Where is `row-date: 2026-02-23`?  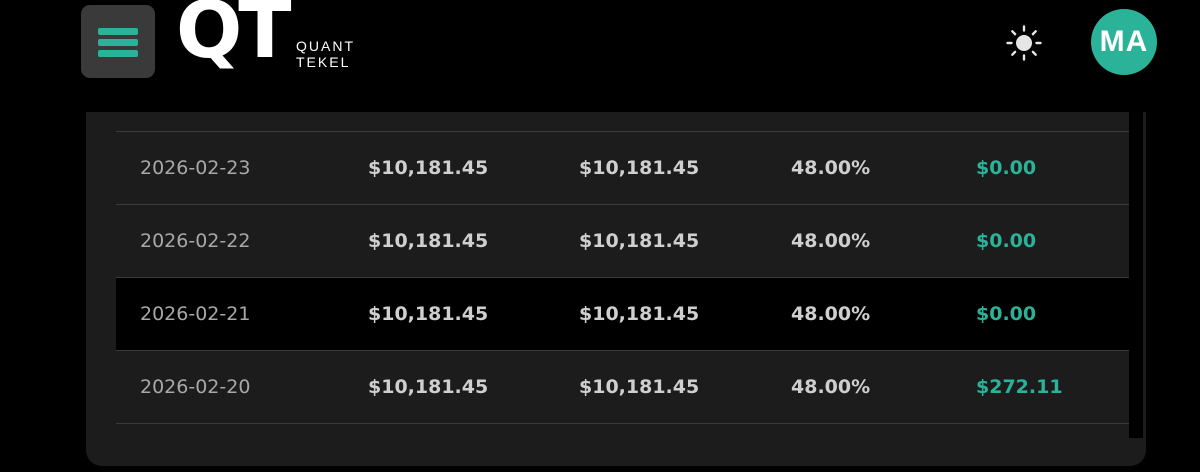 row-date: 2026-02-23 is located at coordinates (195, 168).